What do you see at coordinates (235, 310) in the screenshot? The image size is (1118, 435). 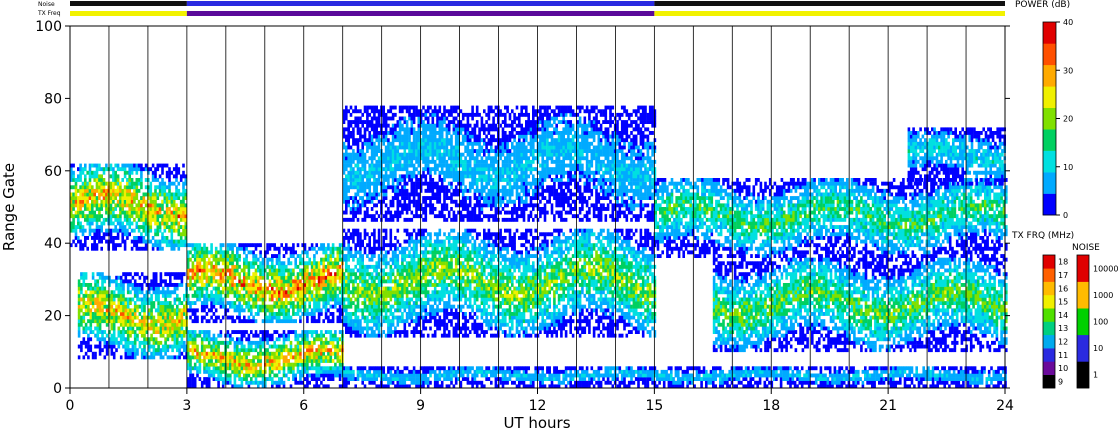 I see `echo-cell-1971` at bounding box center [235, 310].